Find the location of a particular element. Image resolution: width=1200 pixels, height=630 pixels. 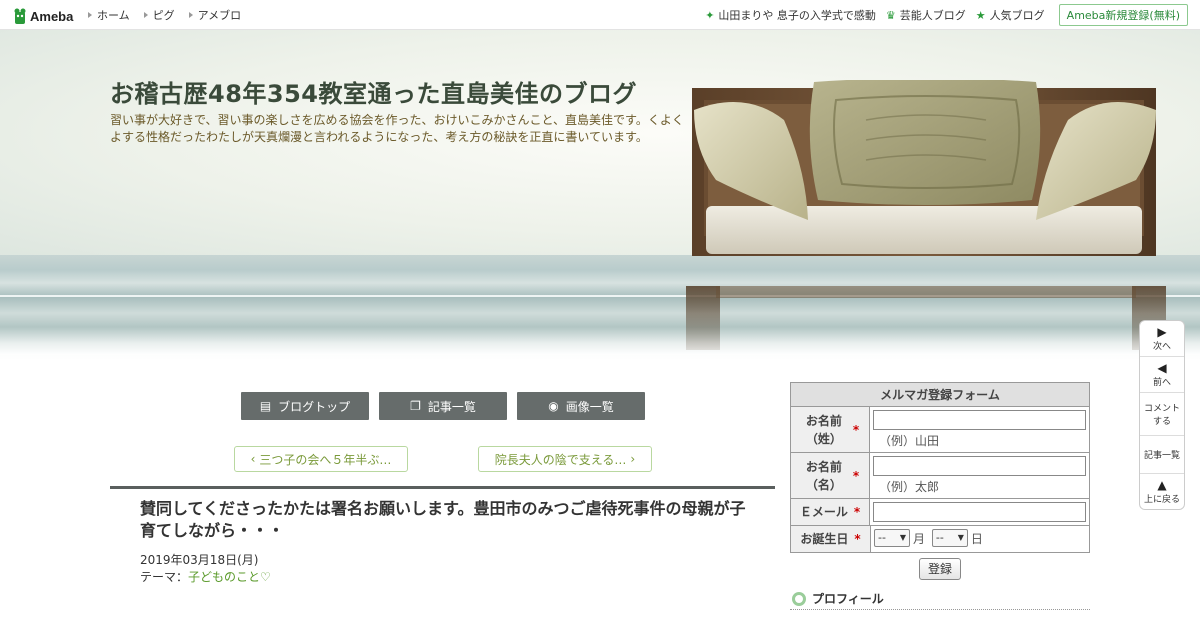

birthday-label-text: お誕生日 is located at coordinates (824, 539).